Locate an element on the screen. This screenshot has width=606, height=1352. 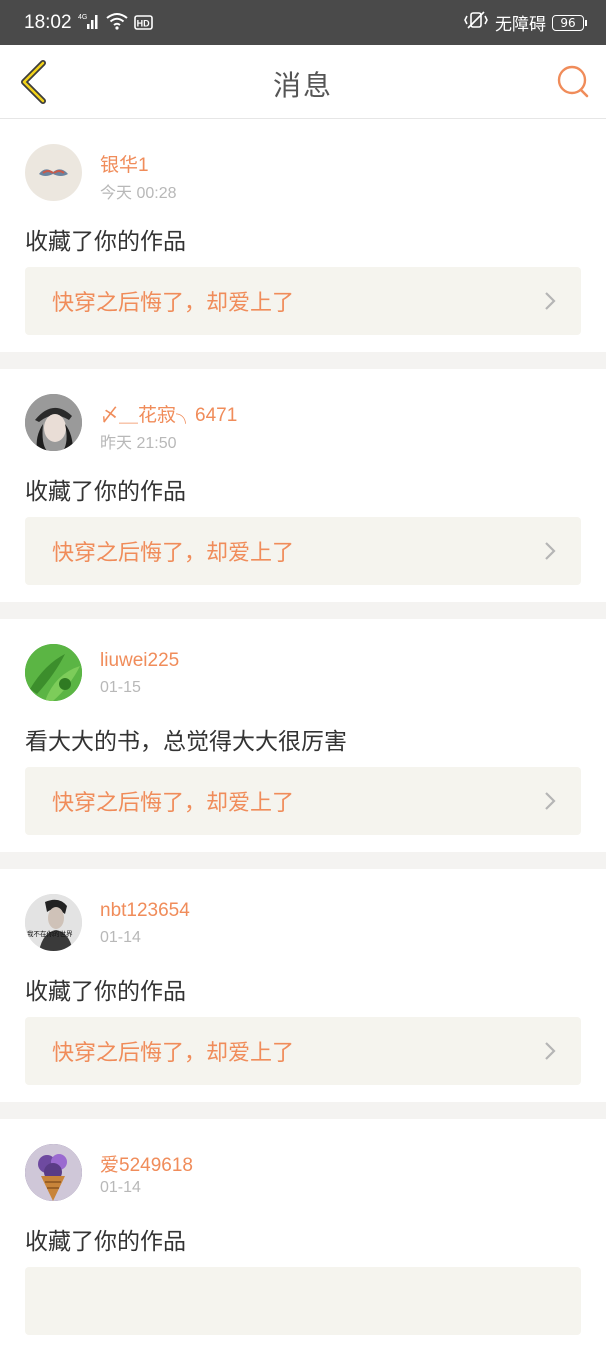
user-avatar: 我不在你的世界 is located at coordinates (53, 922).